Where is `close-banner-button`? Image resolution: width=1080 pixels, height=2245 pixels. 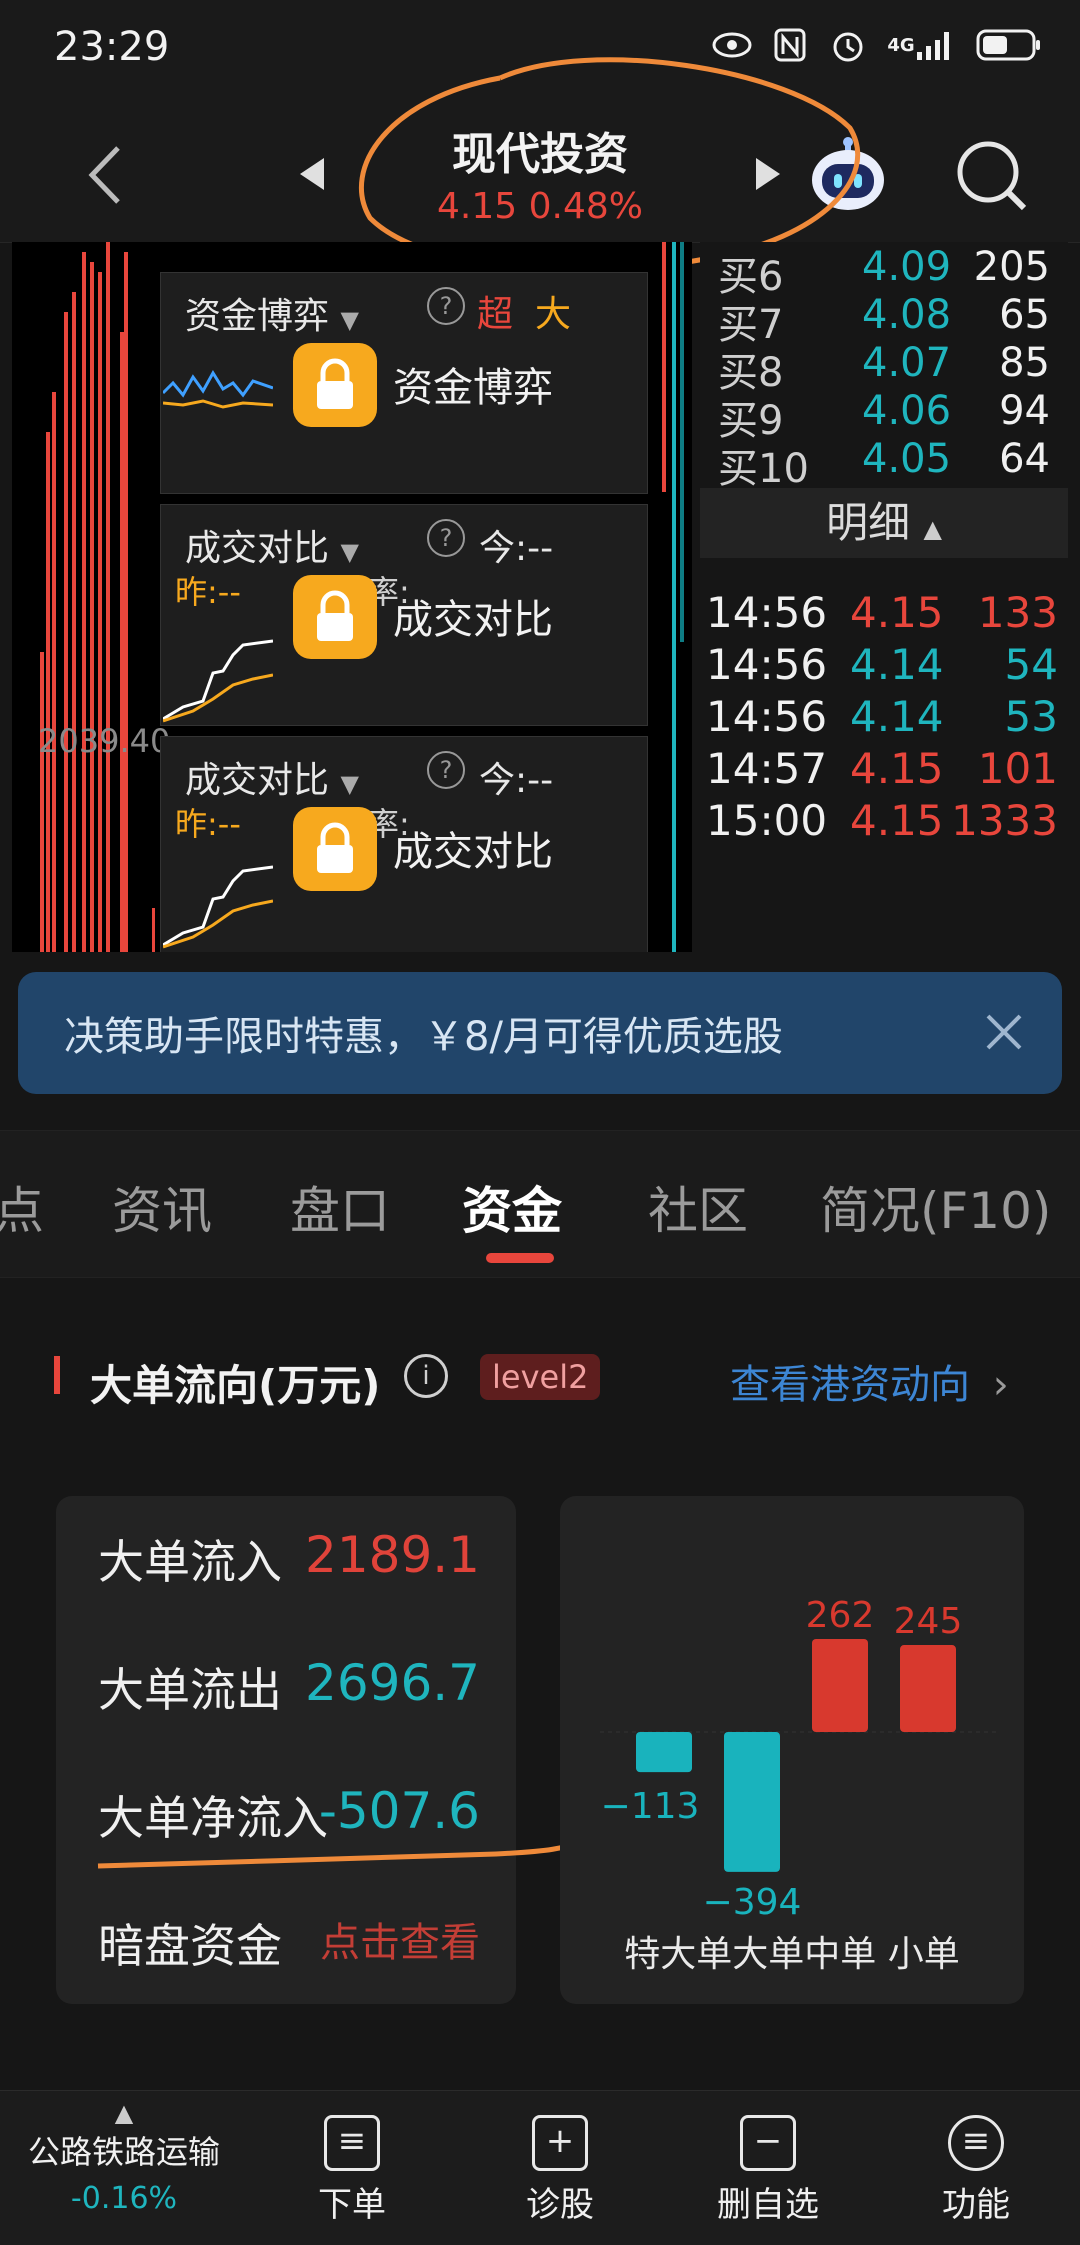 close-banner-button is located at coordinates (1004, 1034).